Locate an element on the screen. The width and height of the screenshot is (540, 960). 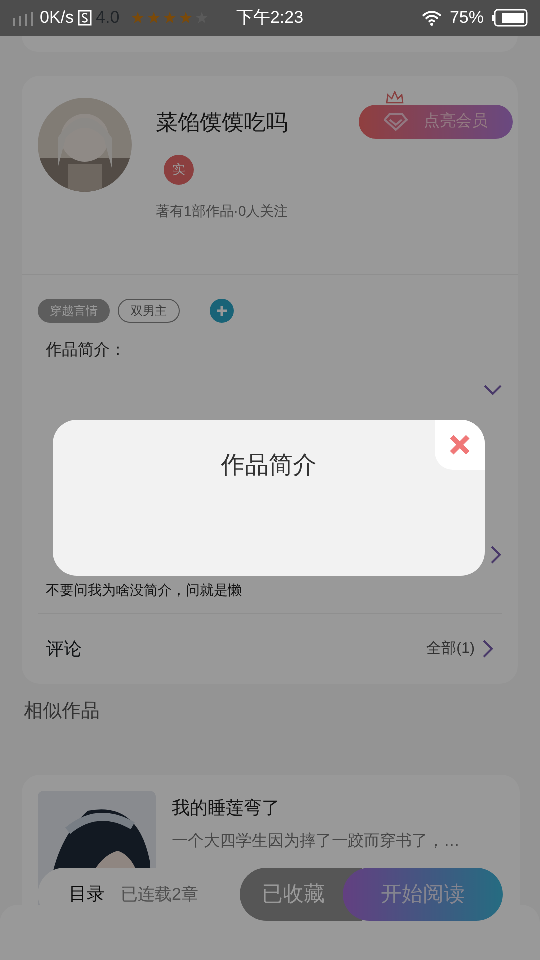
crown-icon is located at coordinates (395, 98).